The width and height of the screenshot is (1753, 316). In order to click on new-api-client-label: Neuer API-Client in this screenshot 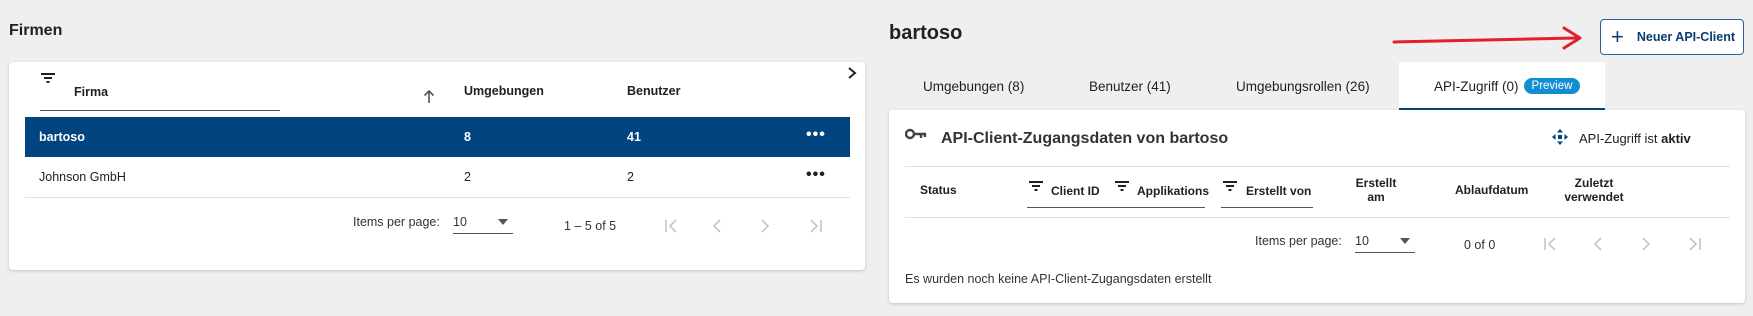, I will do `click(1686, 37)`.